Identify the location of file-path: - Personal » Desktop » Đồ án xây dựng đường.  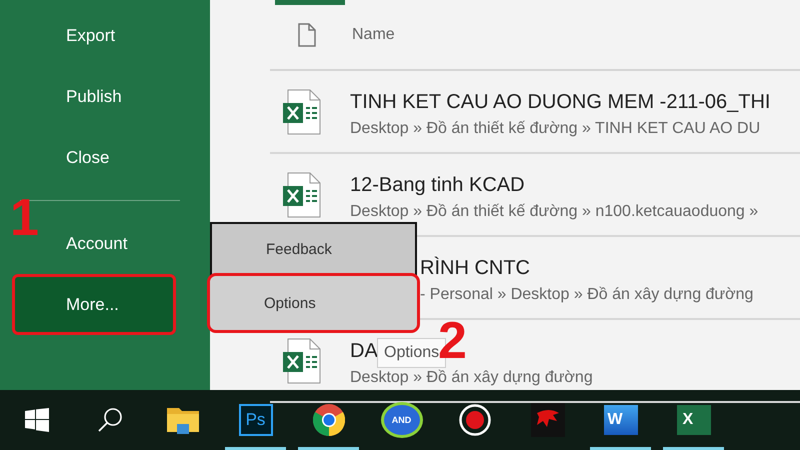
(587, 295).